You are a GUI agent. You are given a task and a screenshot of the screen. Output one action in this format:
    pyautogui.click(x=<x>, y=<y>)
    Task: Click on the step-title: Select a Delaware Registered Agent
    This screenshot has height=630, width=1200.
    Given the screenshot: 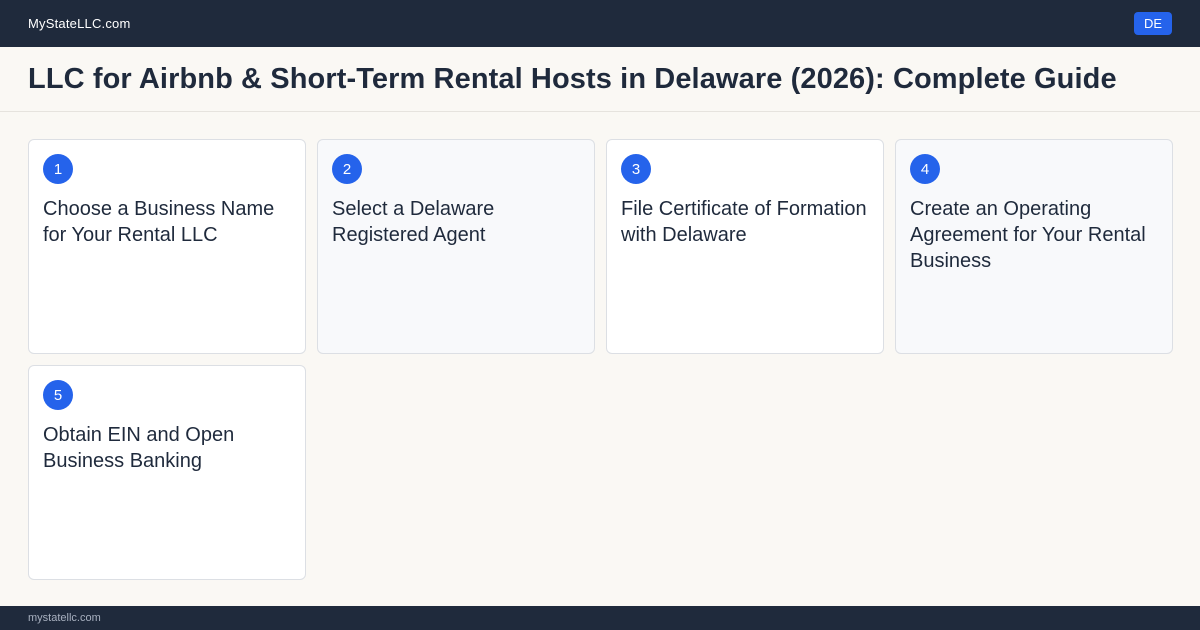 What is the action you would take?
    pyautogui.click(x=413, y=222)
    